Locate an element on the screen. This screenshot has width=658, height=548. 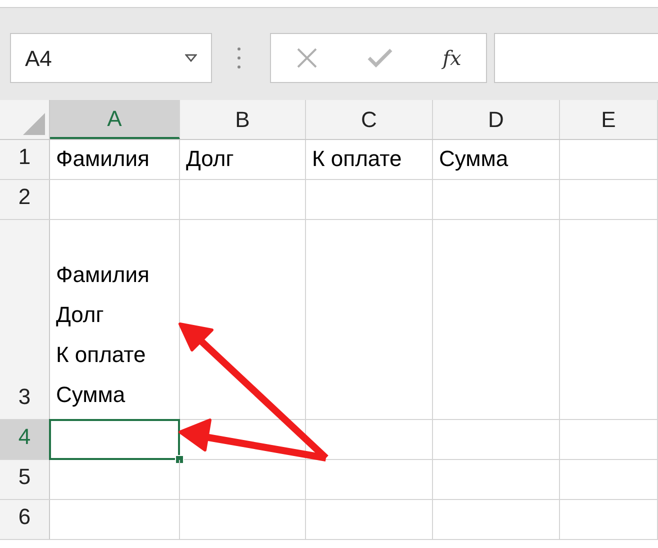
dropdown-caret-icon is located at coordinates (191, 58).